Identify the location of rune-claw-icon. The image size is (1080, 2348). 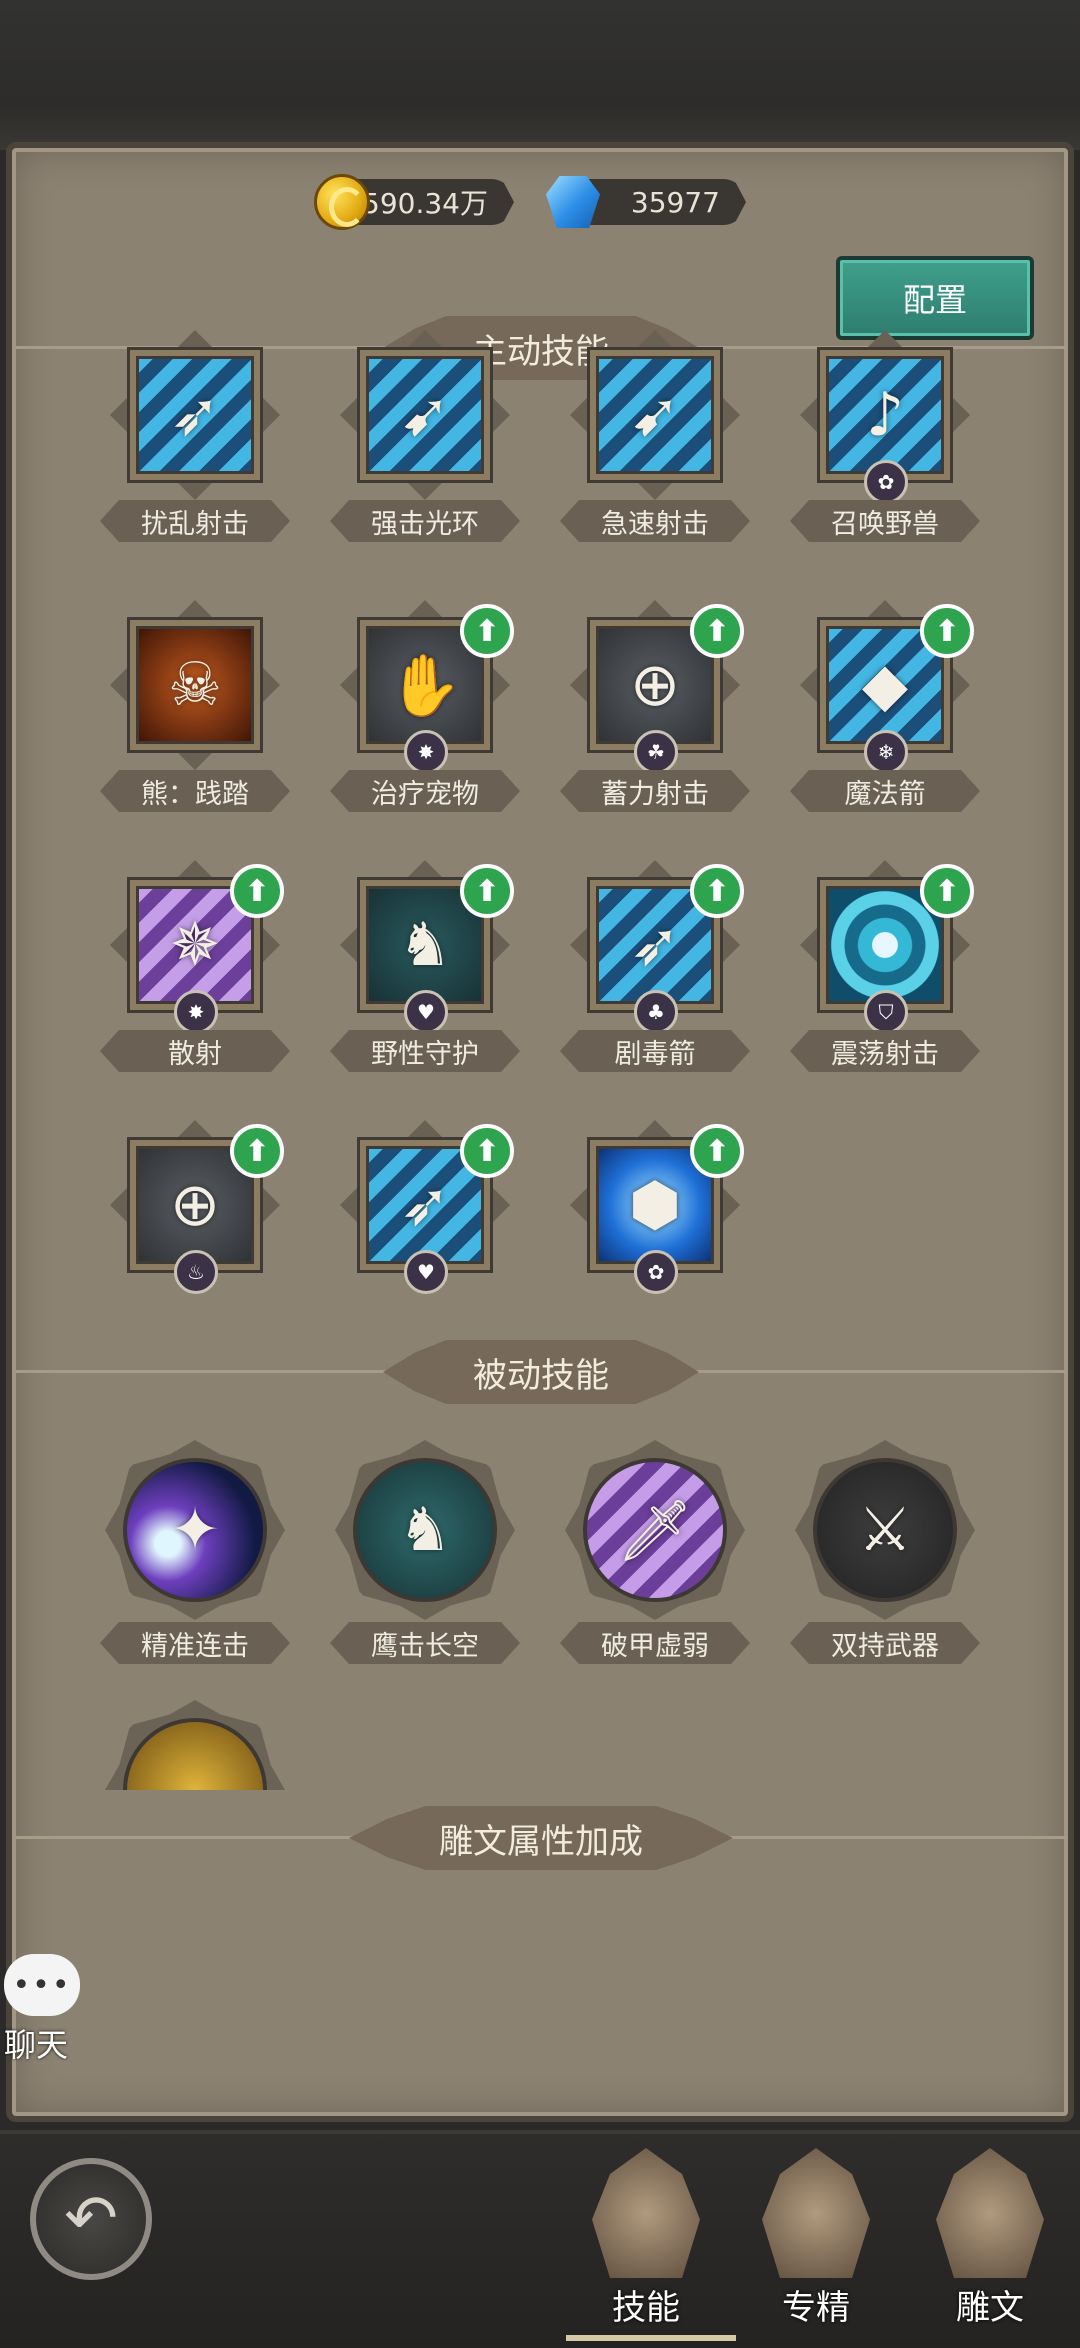
(990, 2213).